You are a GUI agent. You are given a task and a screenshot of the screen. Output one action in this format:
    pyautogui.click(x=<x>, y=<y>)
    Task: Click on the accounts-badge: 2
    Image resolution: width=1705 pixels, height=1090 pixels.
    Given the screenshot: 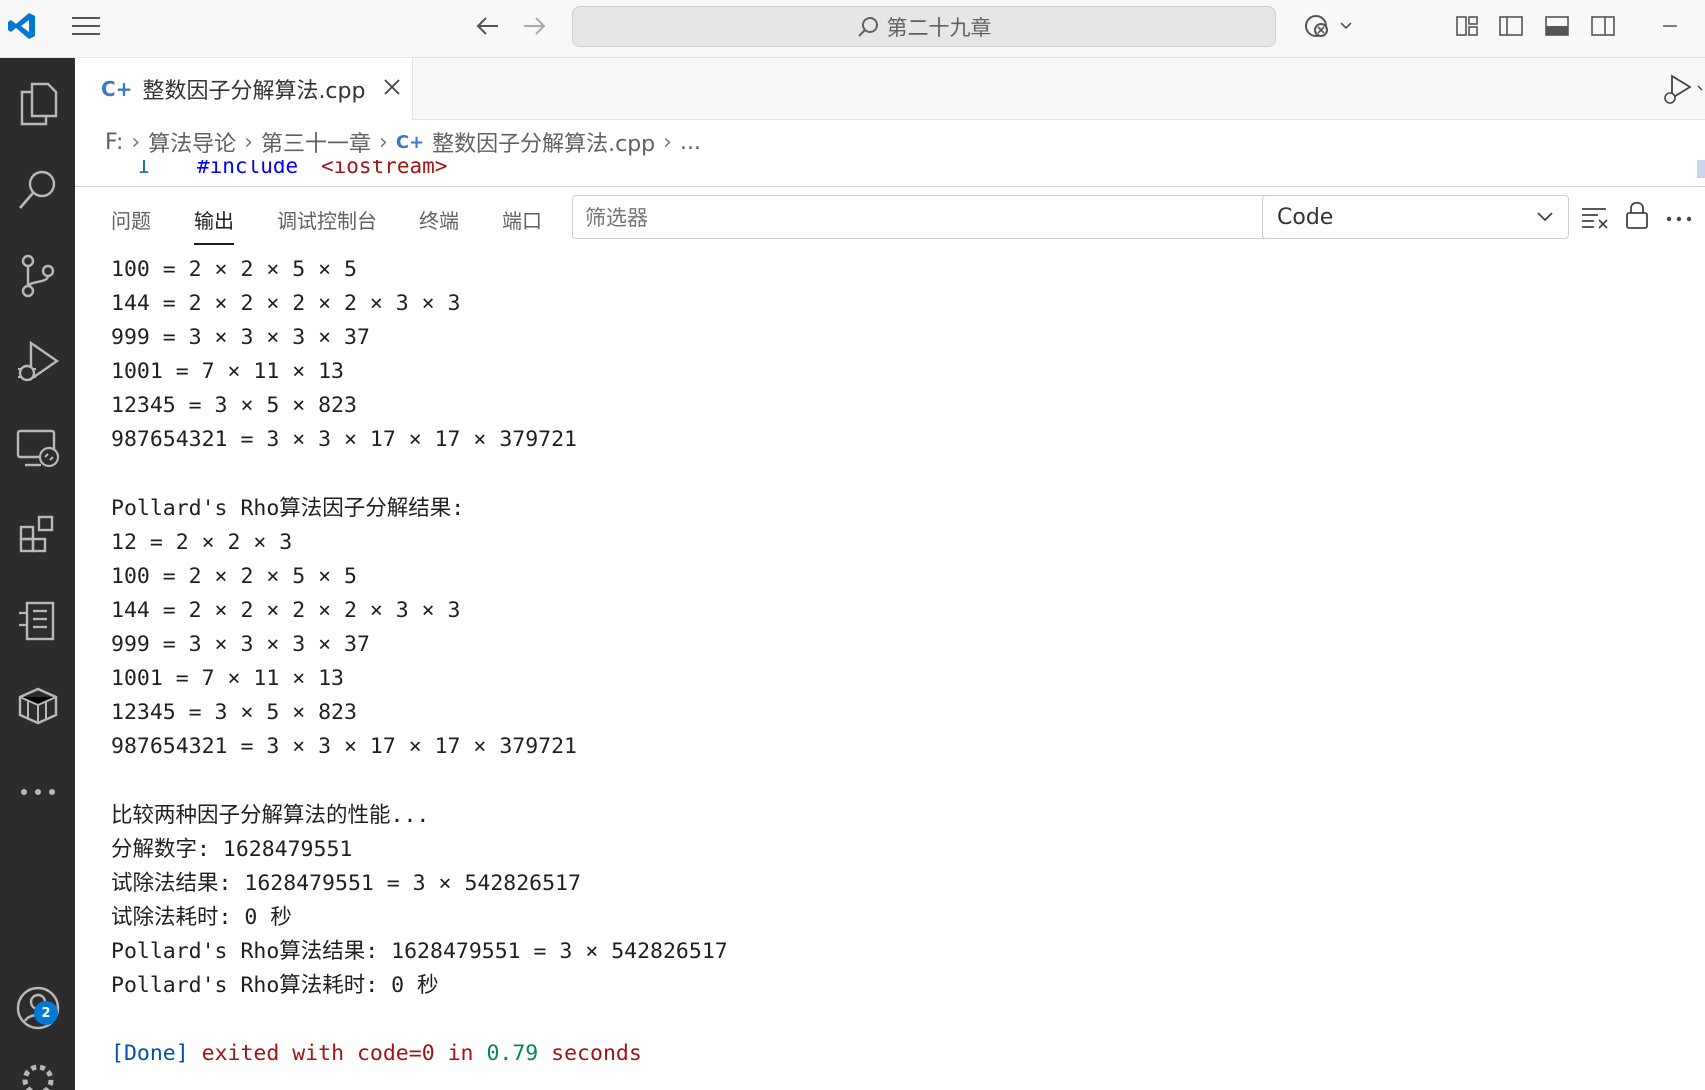 What is the action you would take?
    pyautogui.click(x=46, y=1013)
    